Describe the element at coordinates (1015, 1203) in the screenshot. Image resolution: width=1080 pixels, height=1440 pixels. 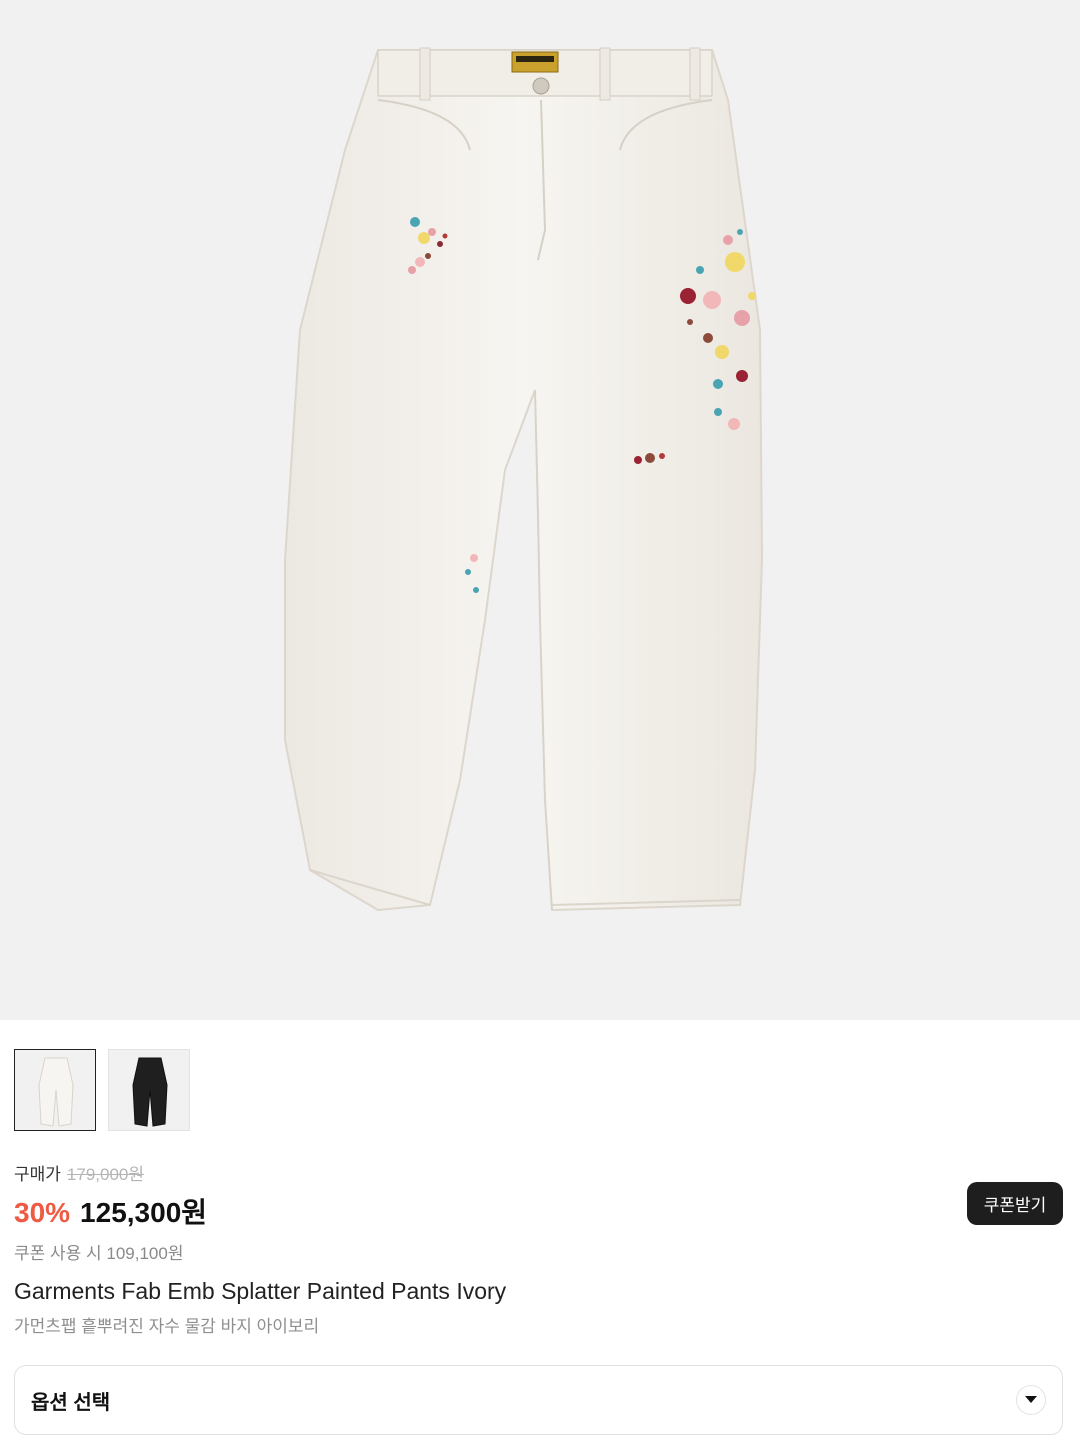
I see `get-coupon-button: 쿠폰받기` at that location.